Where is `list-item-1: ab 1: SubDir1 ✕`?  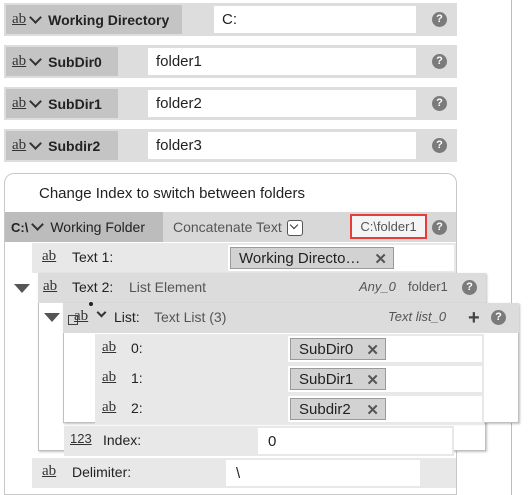
list-item-1: ab 1: SubDir1 ✕ is located at coordinates (289, 379).